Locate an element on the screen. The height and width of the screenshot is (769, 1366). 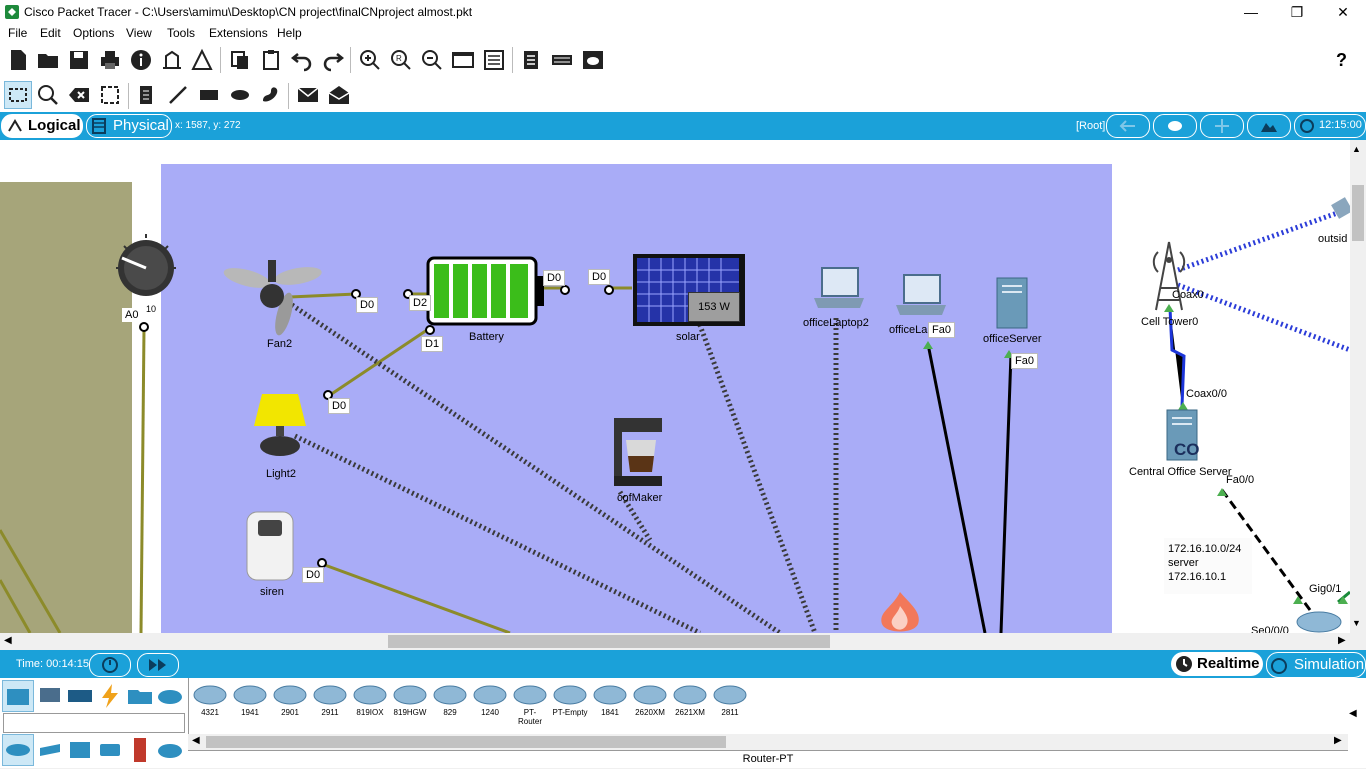
menu-view: View is located at coordinates (139, 33).